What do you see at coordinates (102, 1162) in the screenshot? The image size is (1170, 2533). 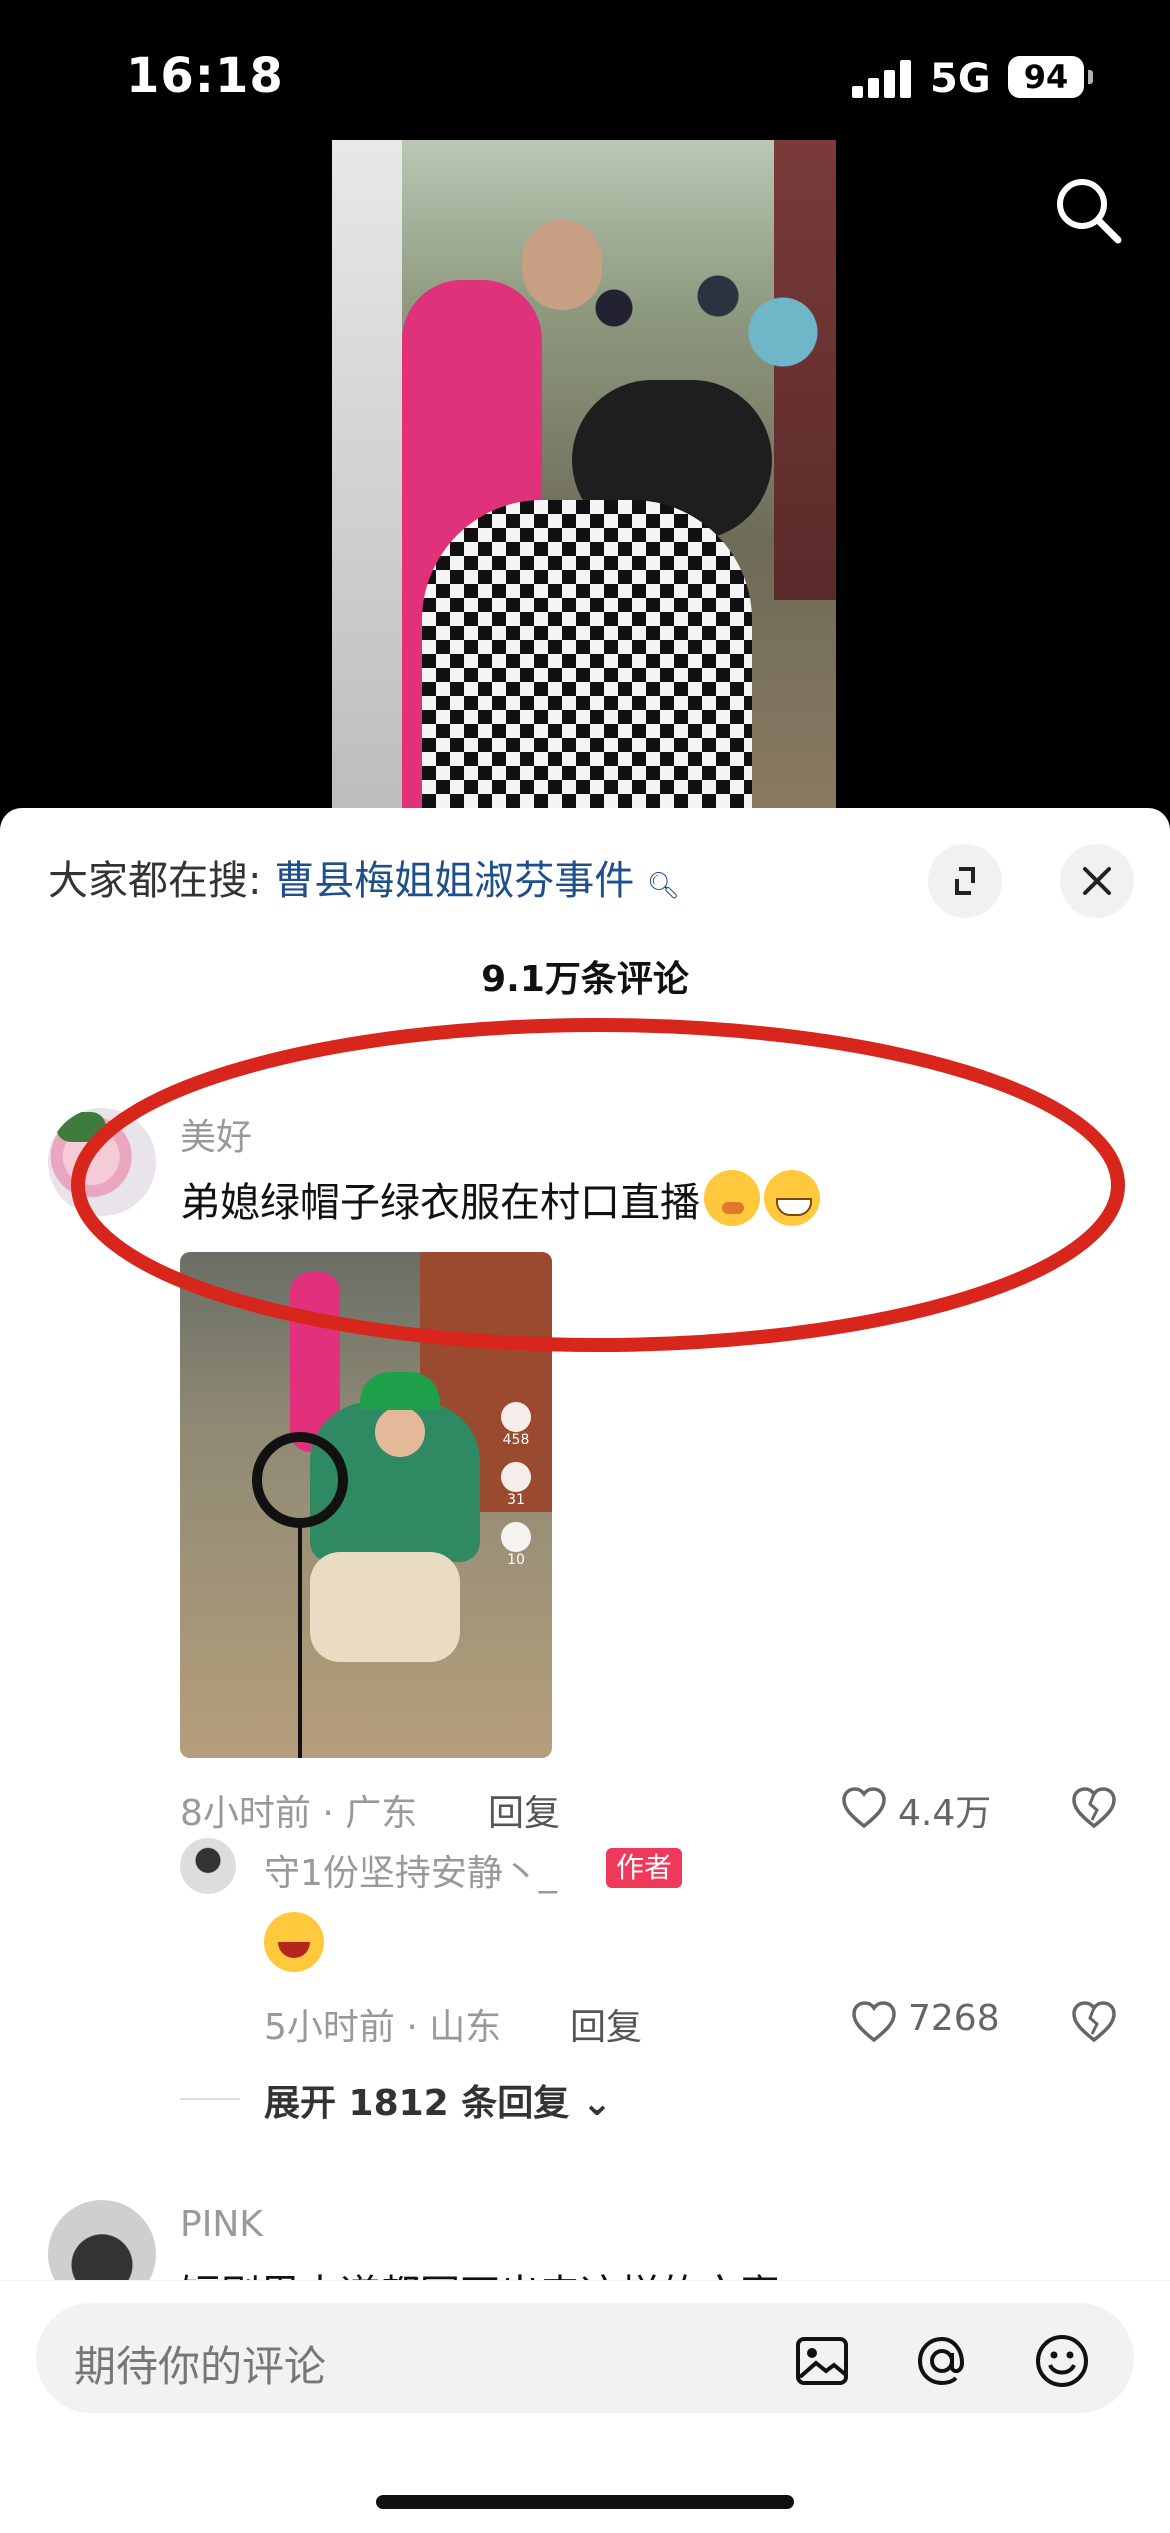 I see `avatar` at bounding box center [102, 1162].